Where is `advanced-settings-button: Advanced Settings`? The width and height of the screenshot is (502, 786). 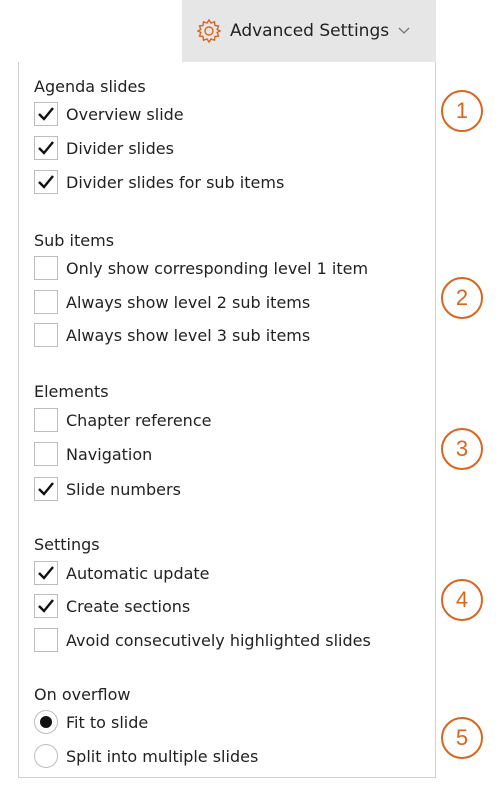
advanced-settings-button: Advanced Settings is located at coordinates (309, 31).